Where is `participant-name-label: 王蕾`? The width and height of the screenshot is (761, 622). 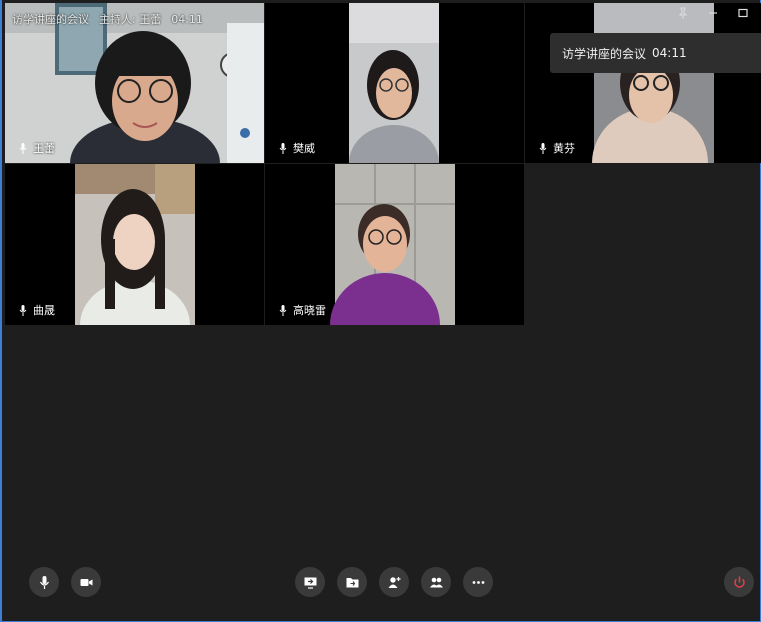 participant-name-label: 王蕾 is located at coordinates (37, 148).